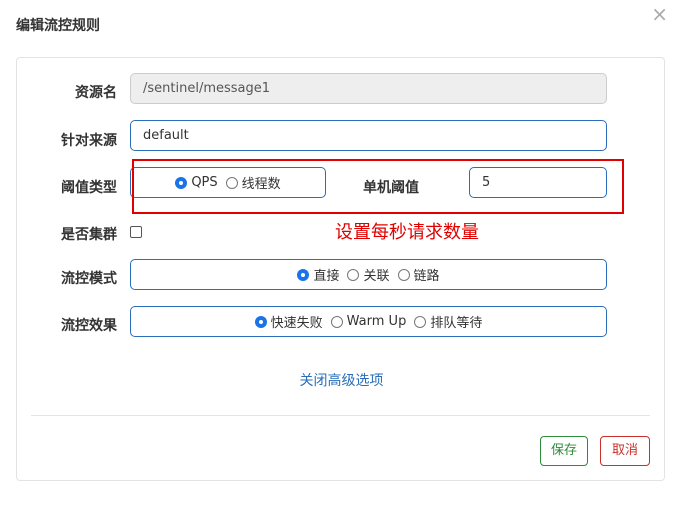 The width and height of the screenshot is (682, 508). Describe the element at coordinates (448, 321) in the screenshot. I see `behavior-option-queue: 排队等待` at that location.